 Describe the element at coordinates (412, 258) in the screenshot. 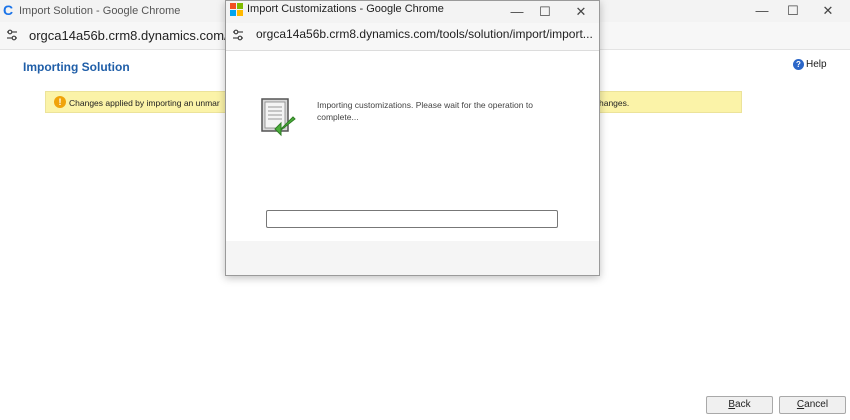

I see `popup-footer` at that location.